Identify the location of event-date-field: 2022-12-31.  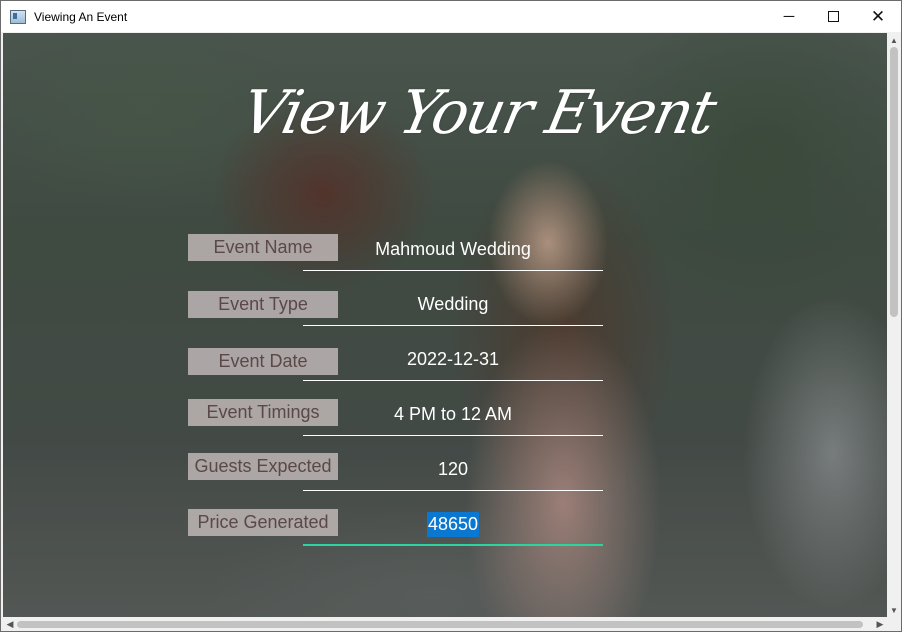
(453, 359).